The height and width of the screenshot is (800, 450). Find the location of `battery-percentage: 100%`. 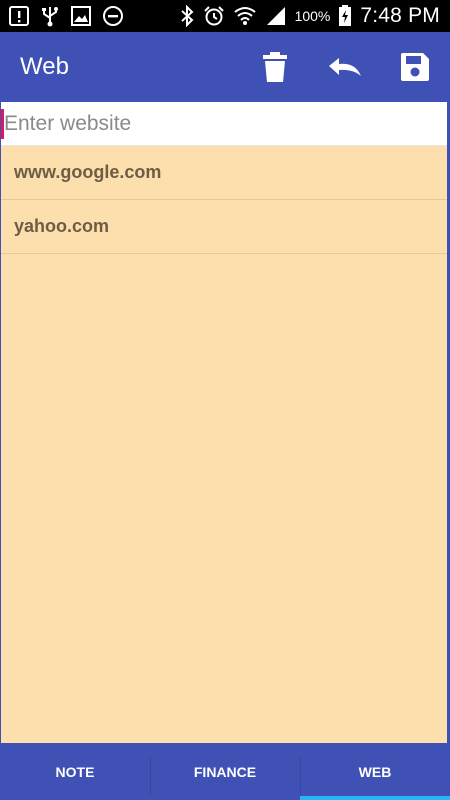

battery-percentage: 100% is located at coordinates (312, 16).